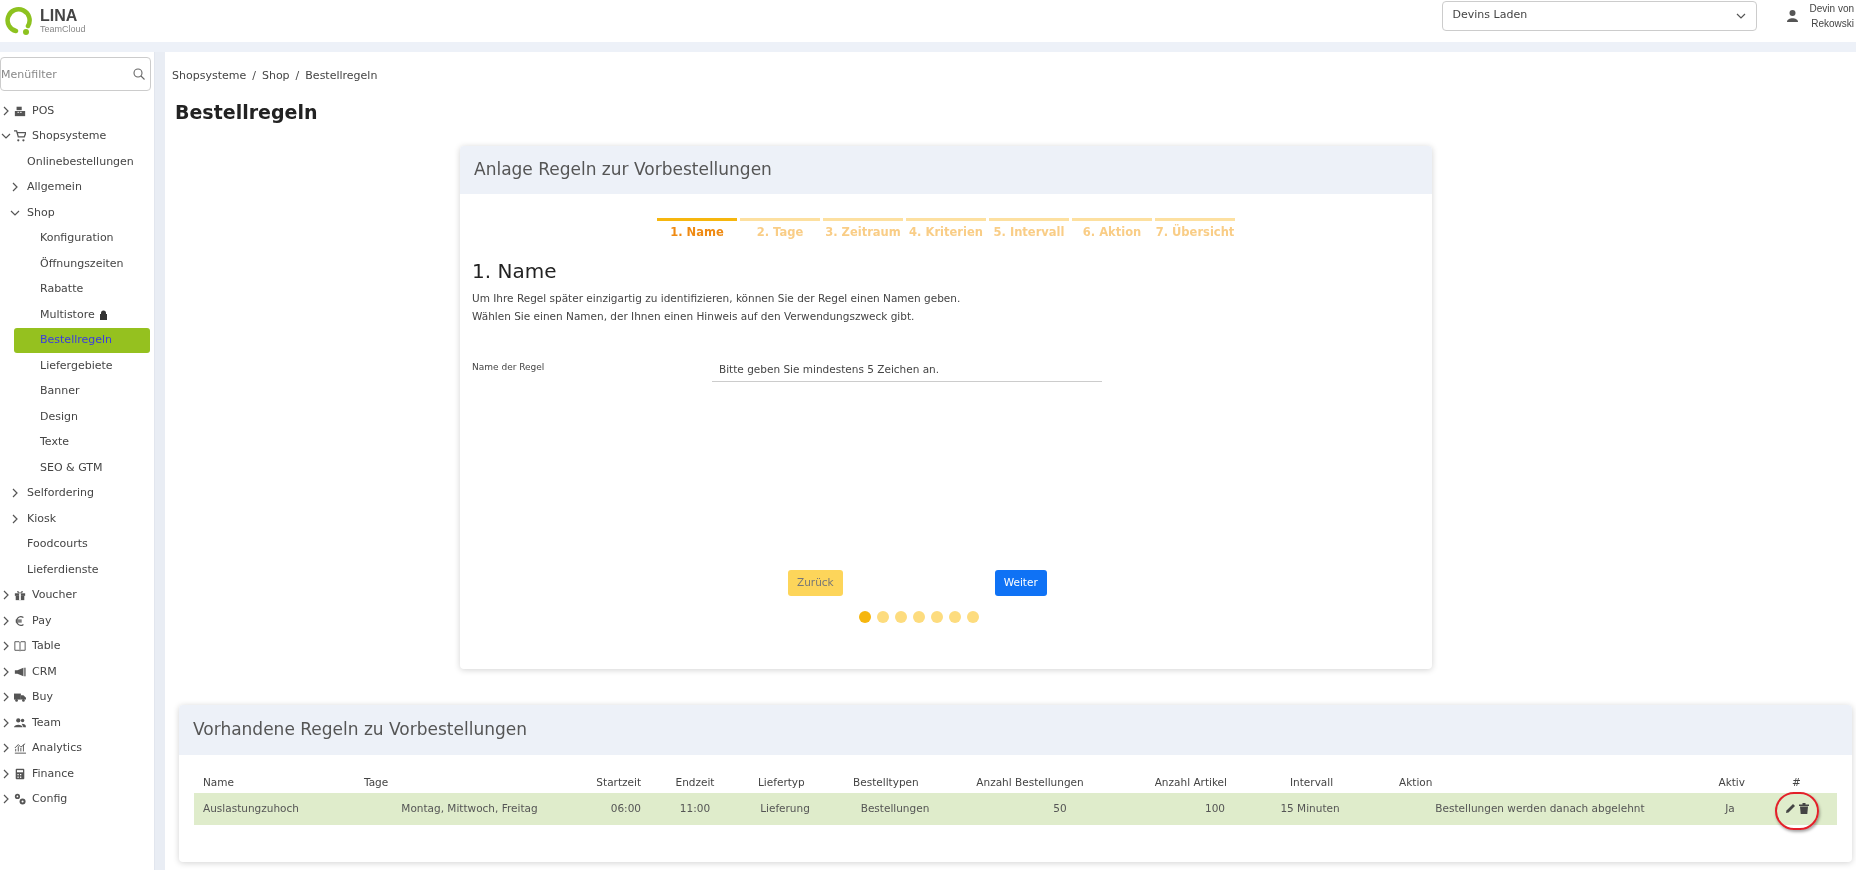  I want to click on nav-item: Voucher, so click(77, 595).